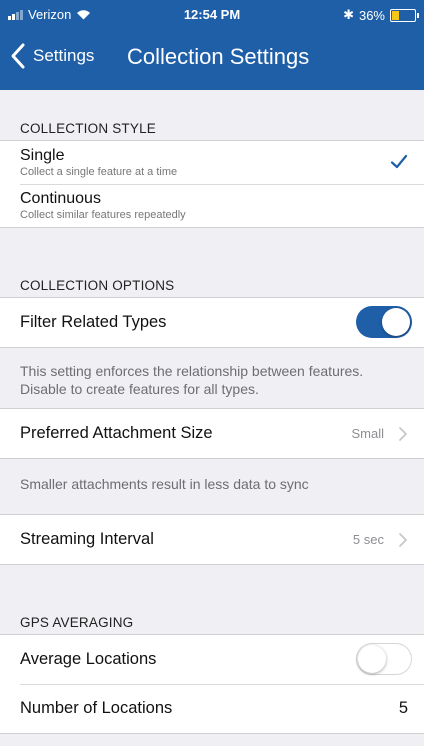 The image size is (424, 746). I want to click on gps-averaging-group: Average Locations Number of Locations 5, so click(212, 684).